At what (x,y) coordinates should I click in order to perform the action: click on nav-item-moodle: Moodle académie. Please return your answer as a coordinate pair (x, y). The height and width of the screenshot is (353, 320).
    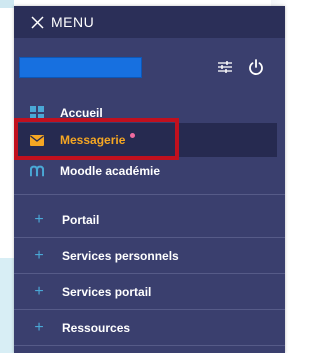
    Looking at the image, I should click on (145, 171).